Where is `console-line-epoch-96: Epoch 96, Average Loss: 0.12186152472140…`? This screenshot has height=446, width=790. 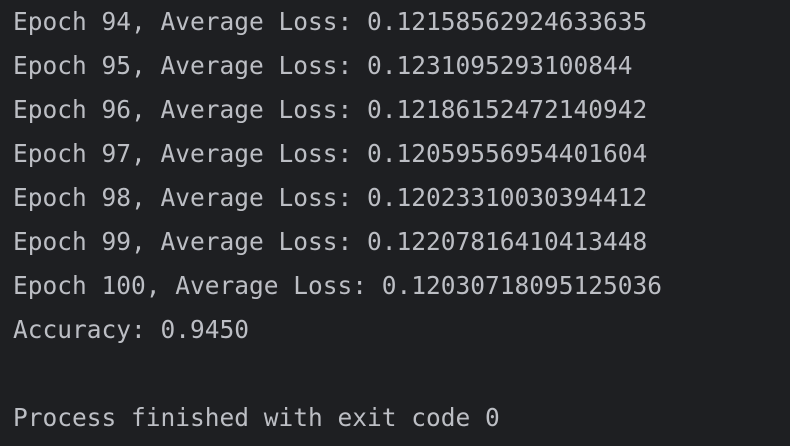
console-line-epoch-96: Epoch 96, Average Loss: 0.12186152472140… is located at coordinates (330, 109).